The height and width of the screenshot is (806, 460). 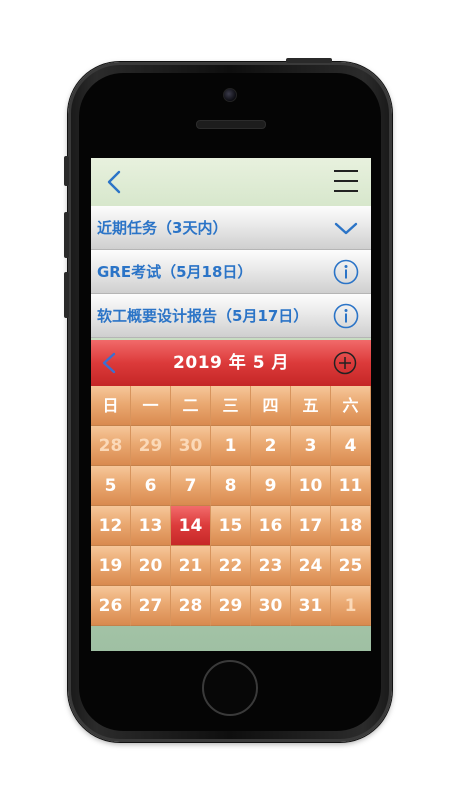 I want to click on calendar-week-row: 19 20 21 22 23 24 25, so click(x=231, y=566).